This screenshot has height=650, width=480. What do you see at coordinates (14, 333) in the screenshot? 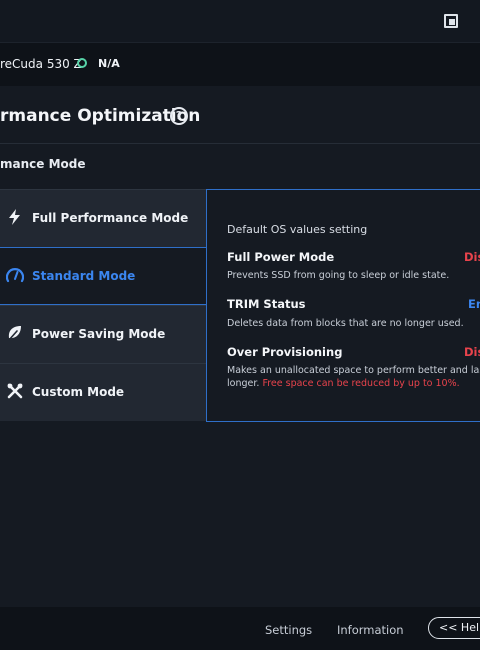
I see `leaf-icon` at bounding box center [14, 333].